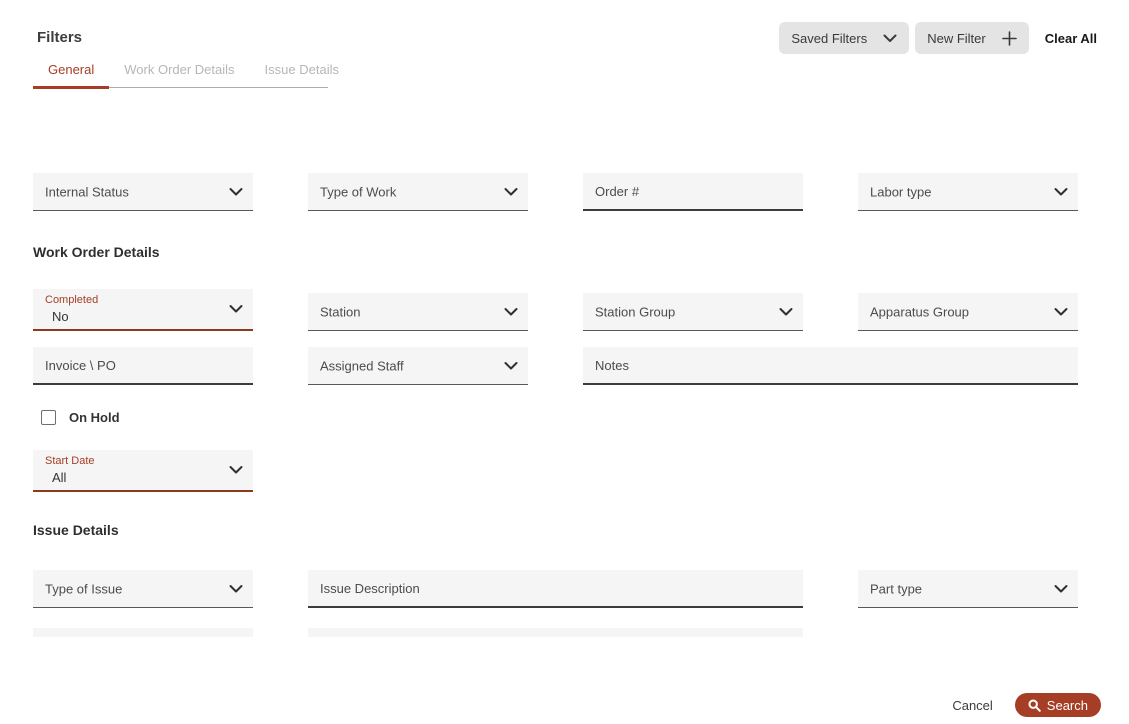 This screenshot has width=1129, height=724. I want to click on work-order-row-2: Assigned Staff, so click(555, 366).